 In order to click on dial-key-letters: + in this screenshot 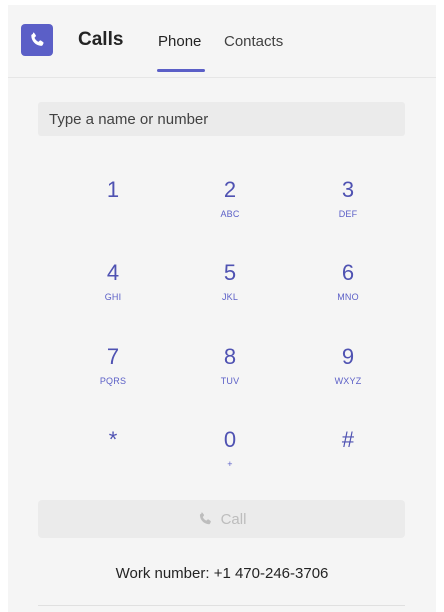, I will do `click(230, 464)`.